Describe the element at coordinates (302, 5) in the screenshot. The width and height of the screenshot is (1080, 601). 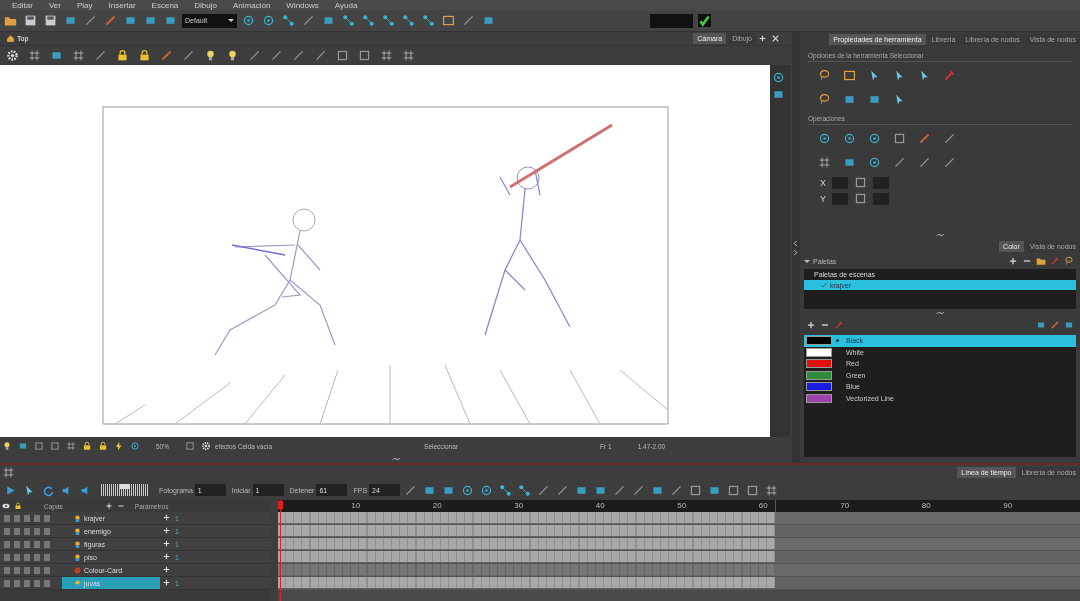
I see `menu-item: Windows` at that location.